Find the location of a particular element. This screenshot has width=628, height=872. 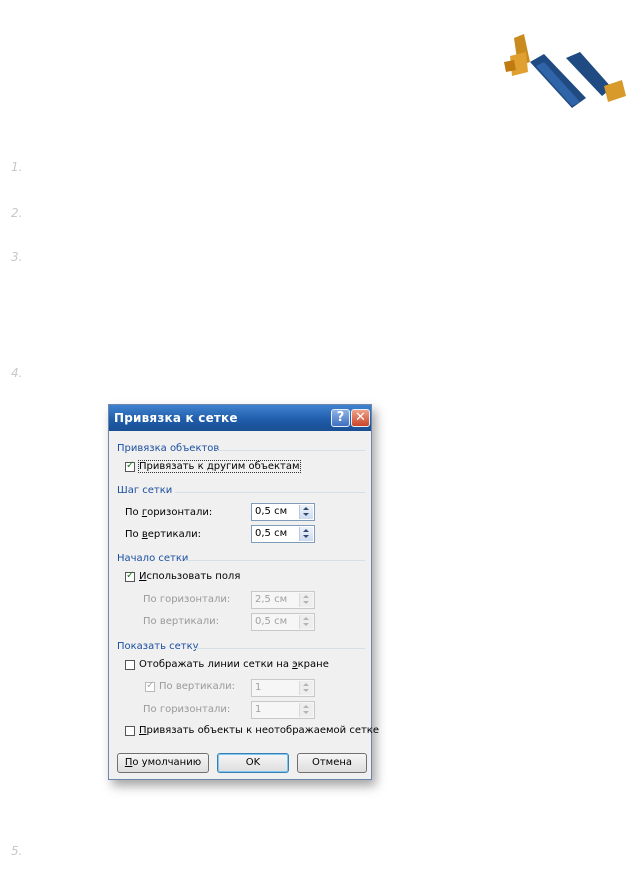

use-margins-checkbox: ✓ is located at coordinates (130, 576).